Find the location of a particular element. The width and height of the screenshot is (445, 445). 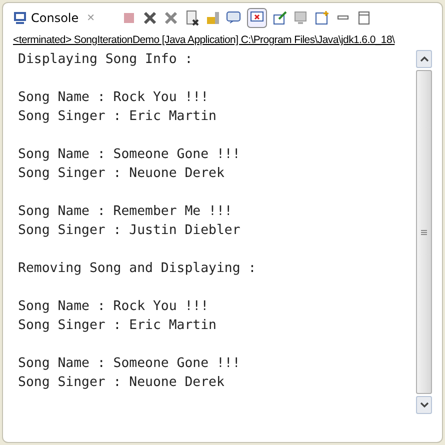

scroll-down-button is located at coordinates (424, 405).